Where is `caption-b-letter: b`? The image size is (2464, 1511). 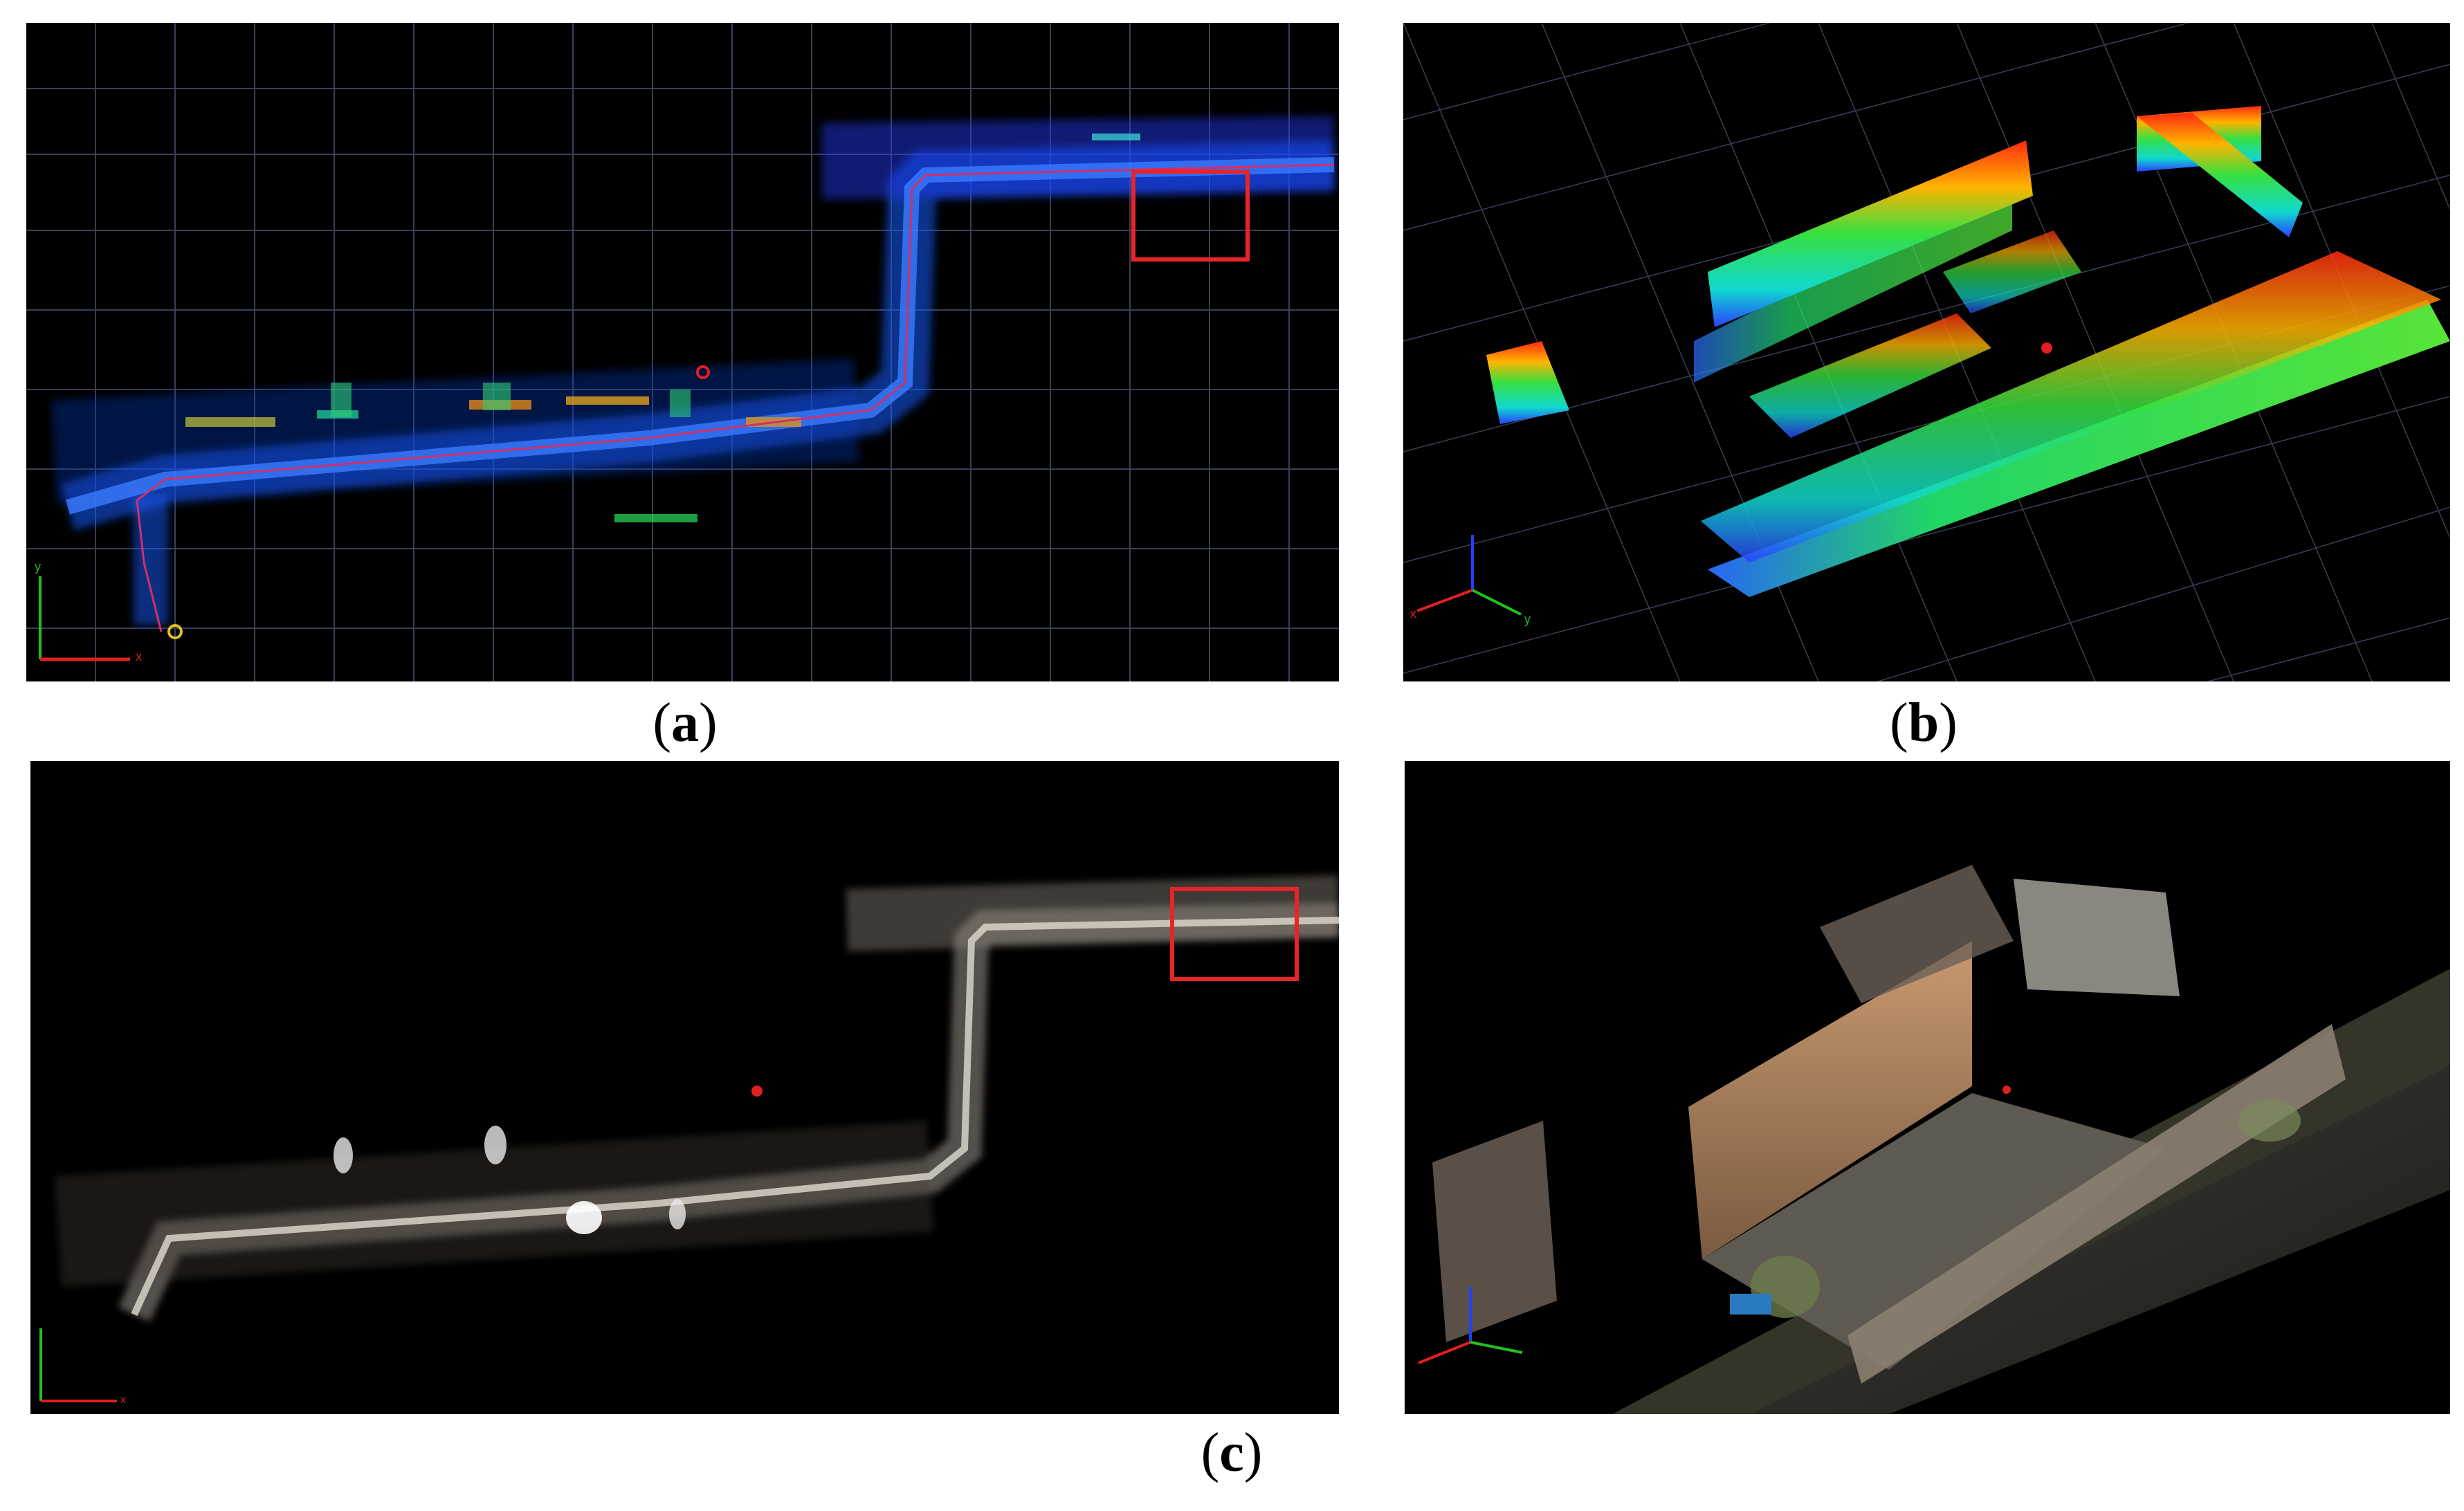 caption-b-letter: b is located at coordinates (1924, 723).